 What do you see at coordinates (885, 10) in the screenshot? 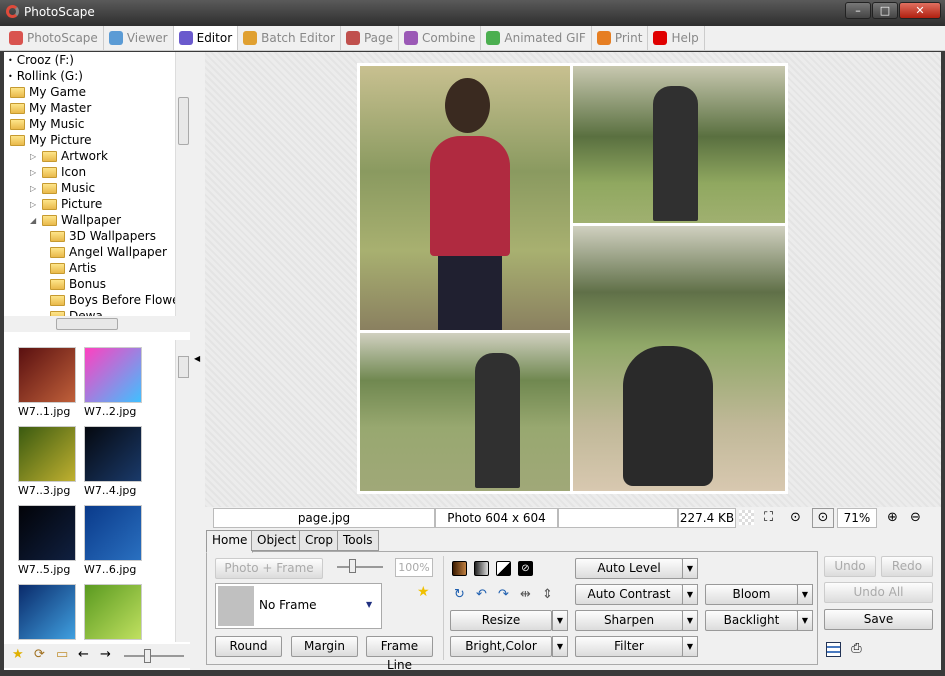
I see `maximize-button: □` at bounding box center [885, 10].